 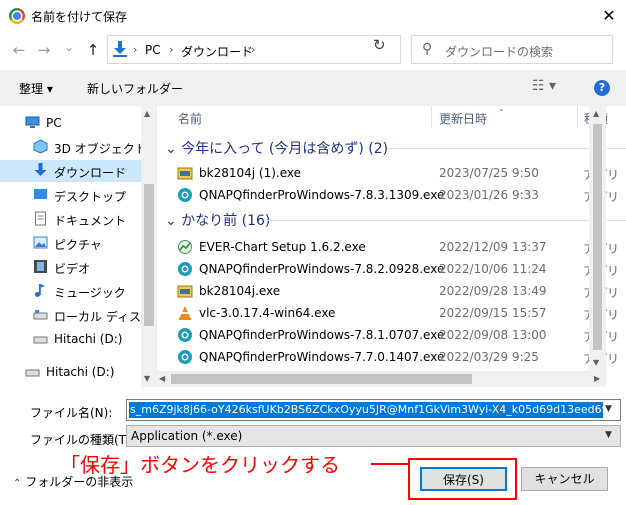 What do you see at coordinates (70, 267) in the screenshot?
I see `sidebar-item-videos: ビデオ` at bounding box center [70, 267].